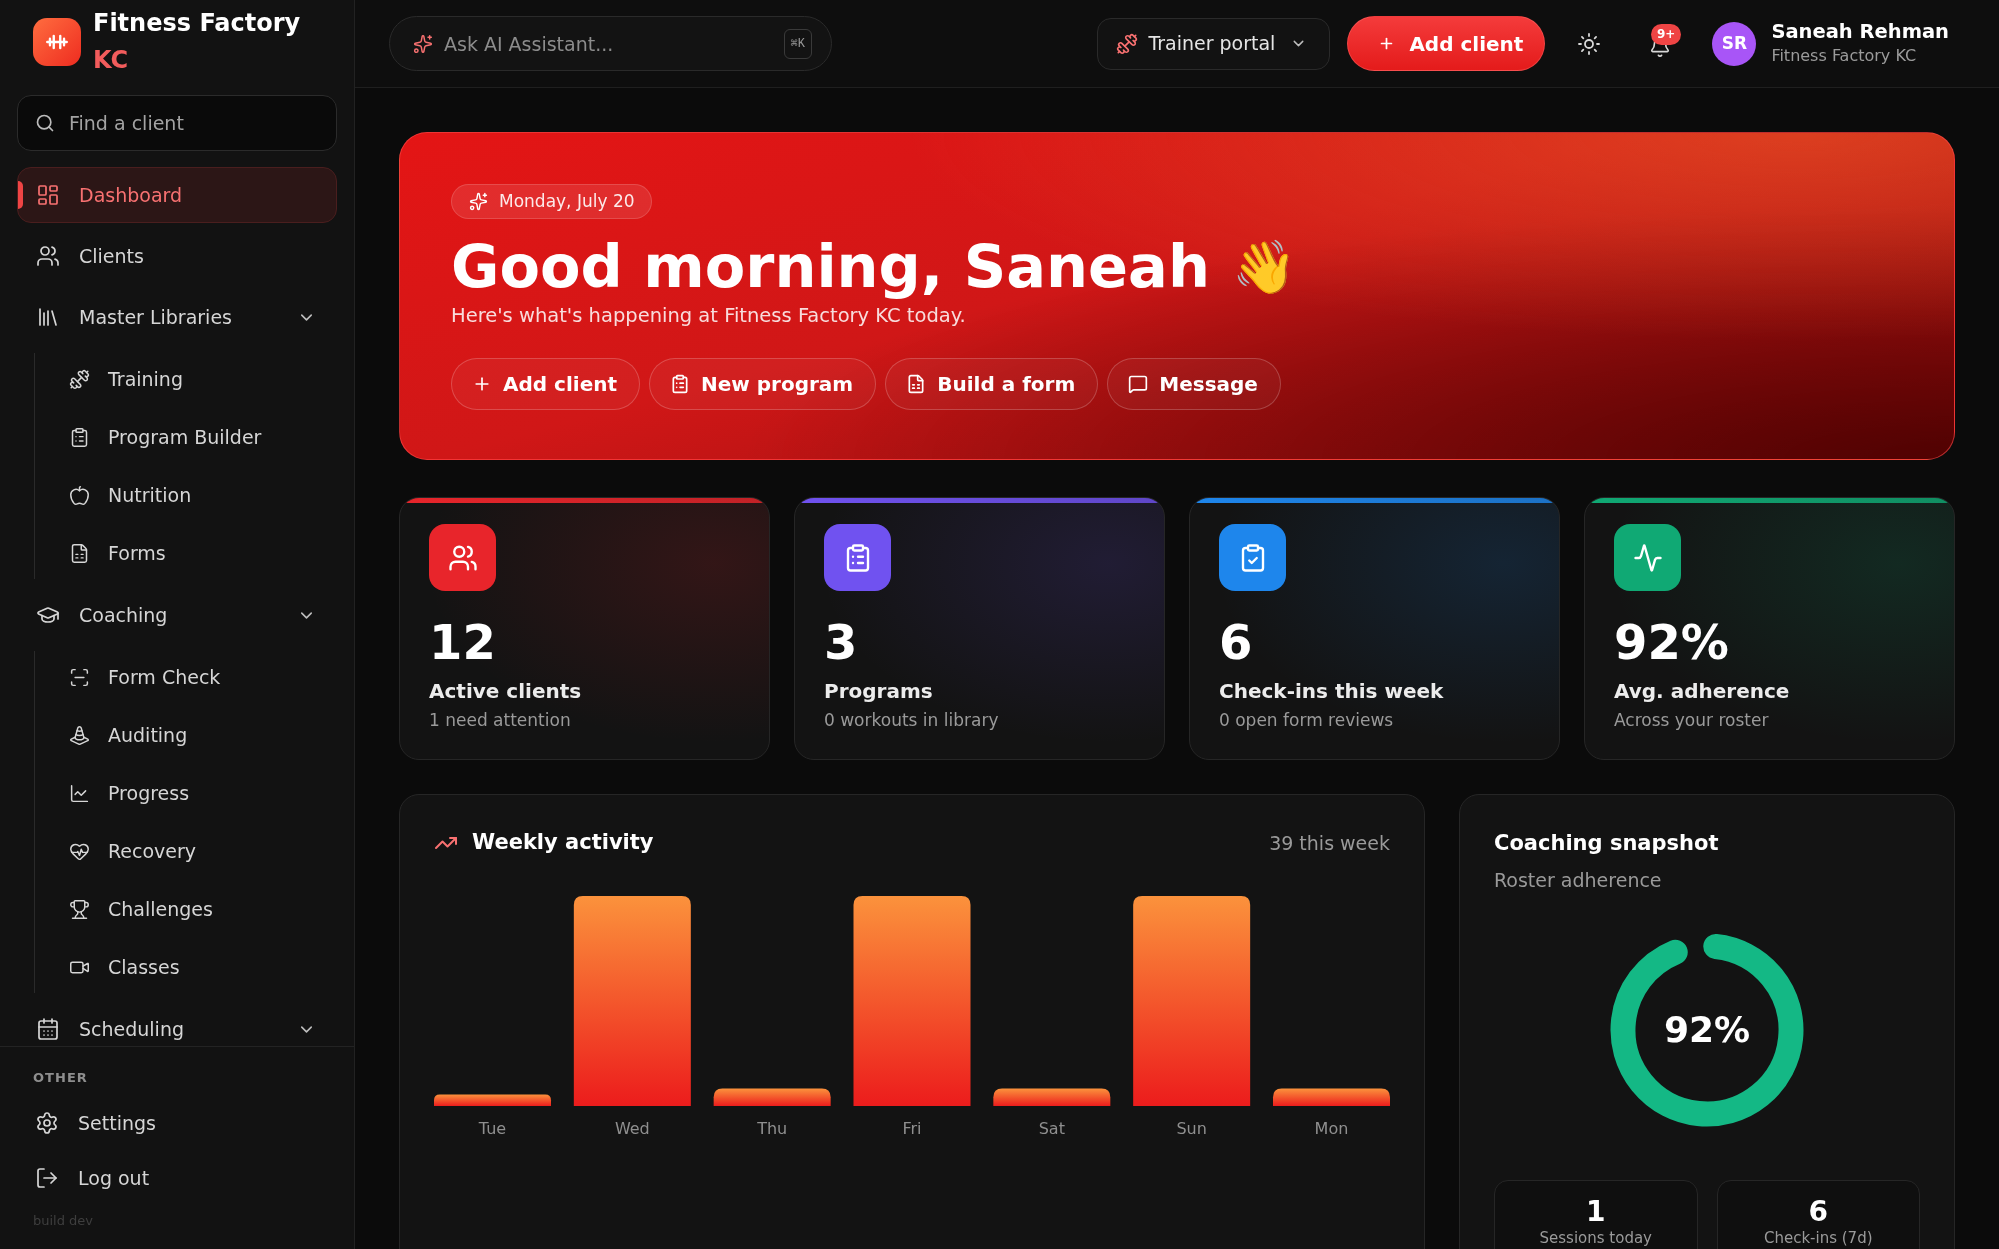  Describe the element at coordinates (912, 1129) in the screenshot. I see `day-label: Fri` at that location.